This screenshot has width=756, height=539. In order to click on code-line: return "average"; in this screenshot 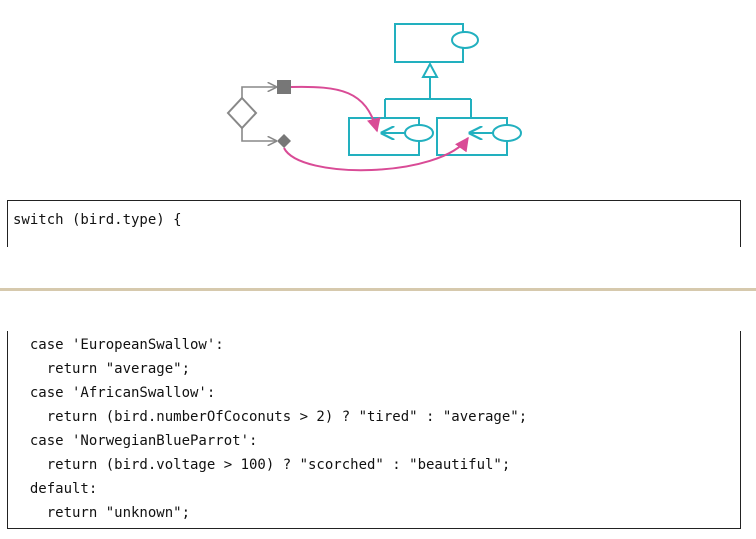, I will do `click(102, 369)`.